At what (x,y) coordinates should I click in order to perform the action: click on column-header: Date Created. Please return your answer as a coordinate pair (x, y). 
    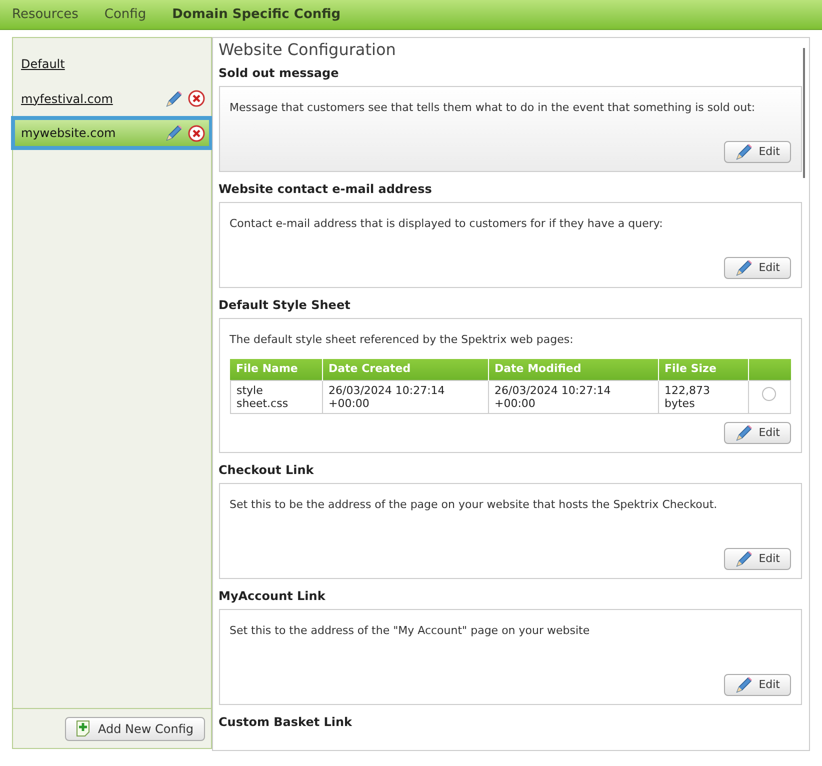
    Looking at the image, I should click on (369, 368).